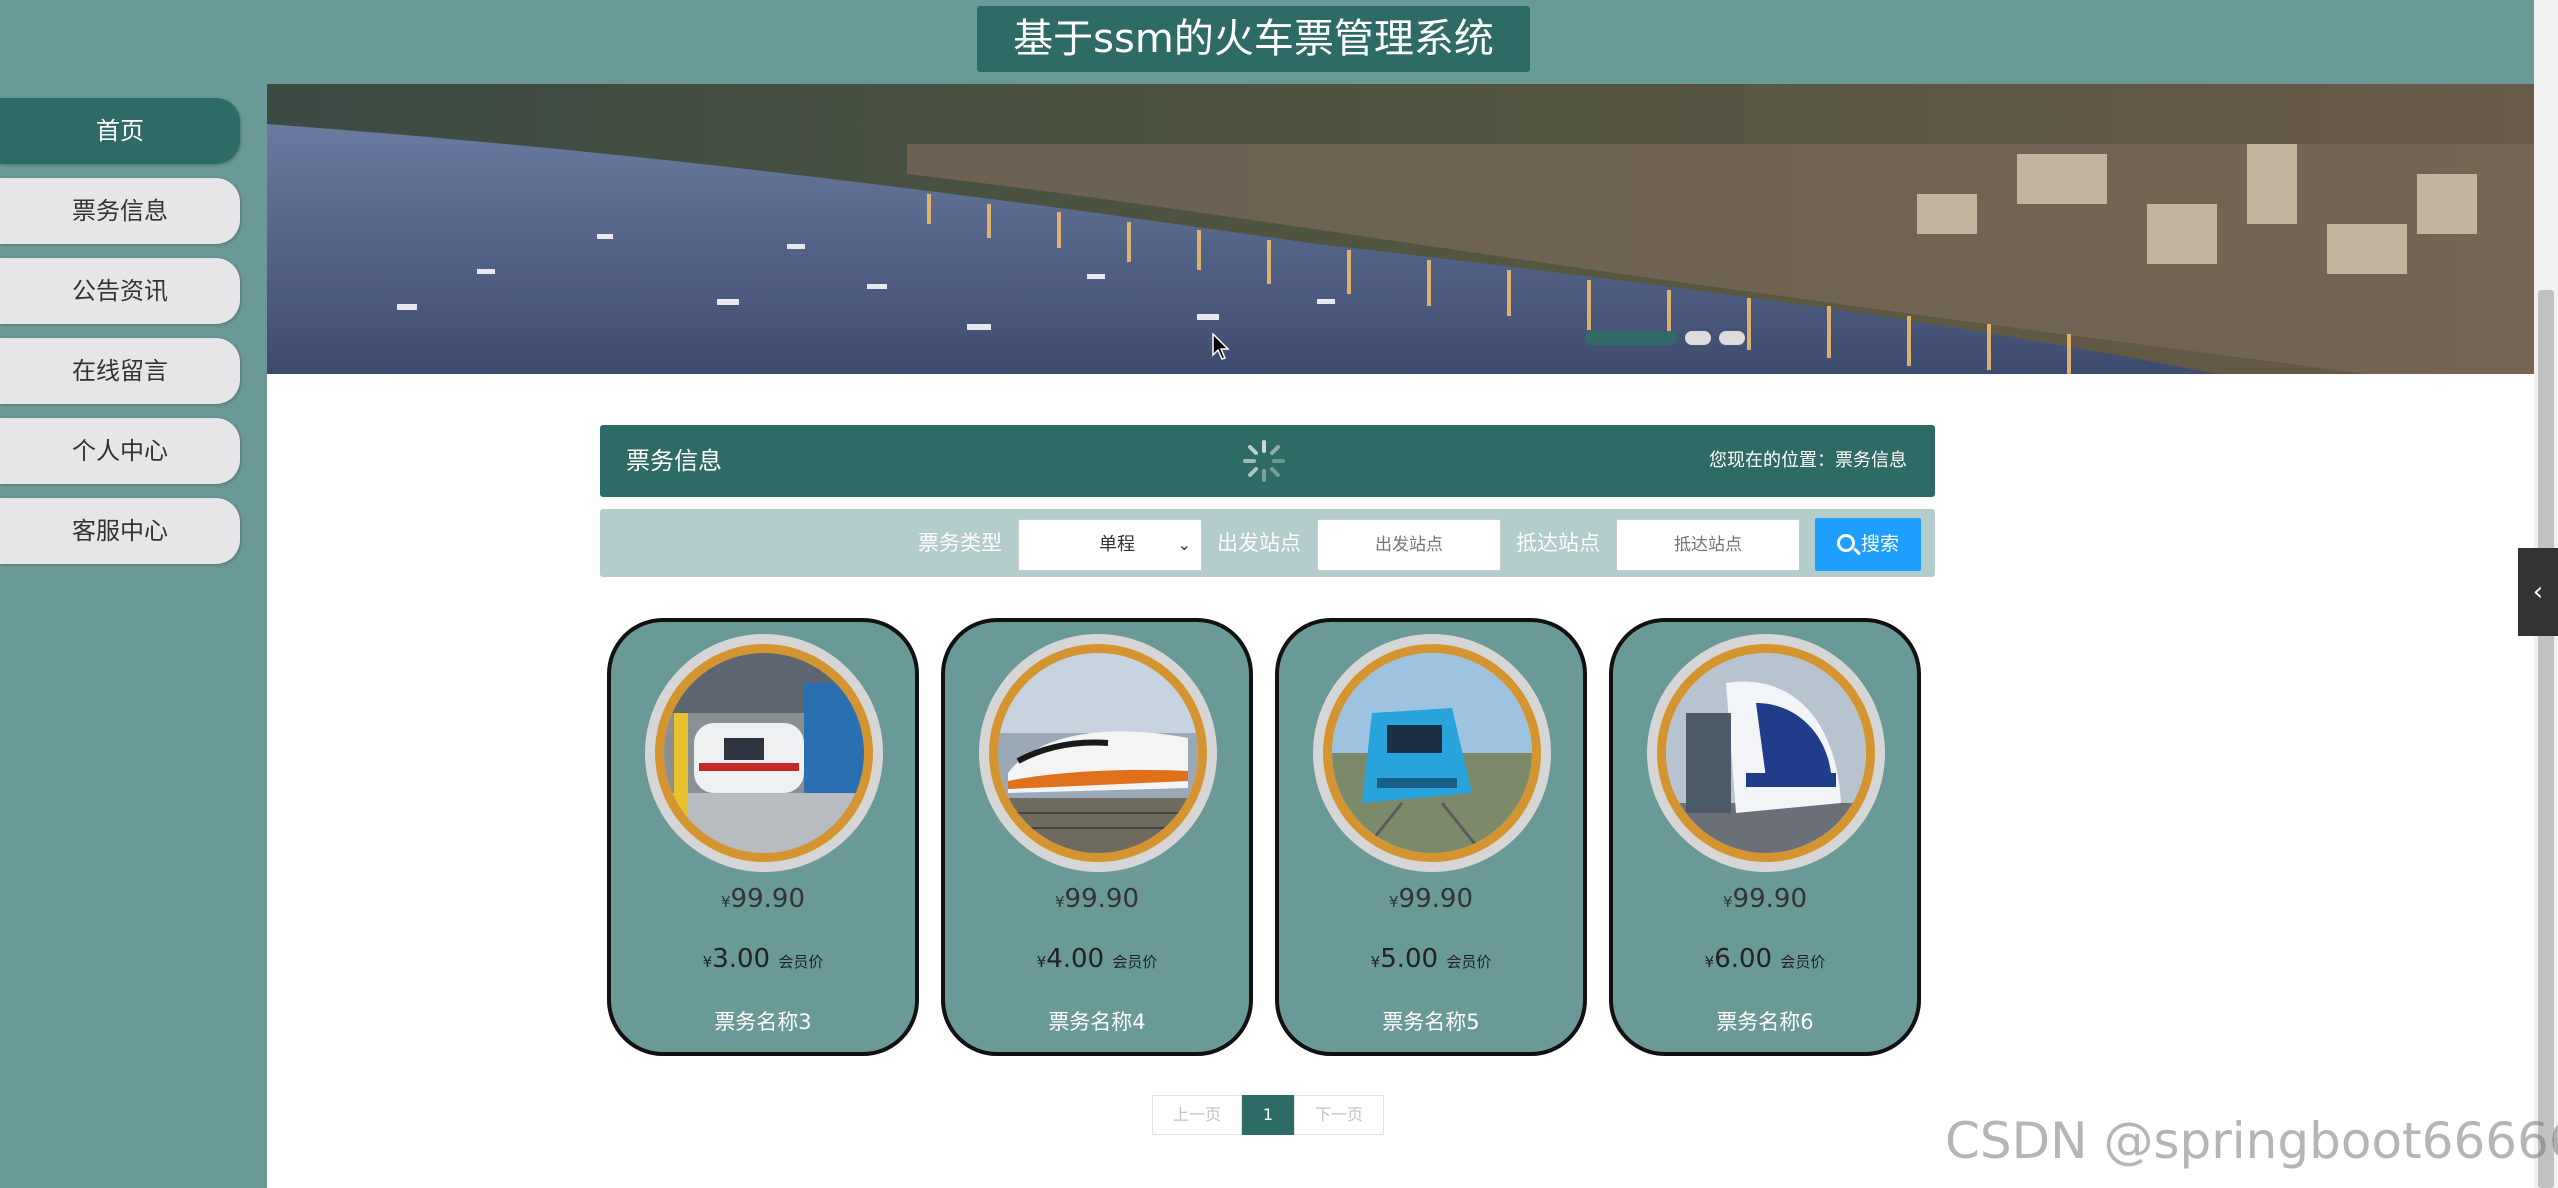 The image size is (2558, 1188). I want to click on ticket-name: 票务名称3, so click(763, 1021).